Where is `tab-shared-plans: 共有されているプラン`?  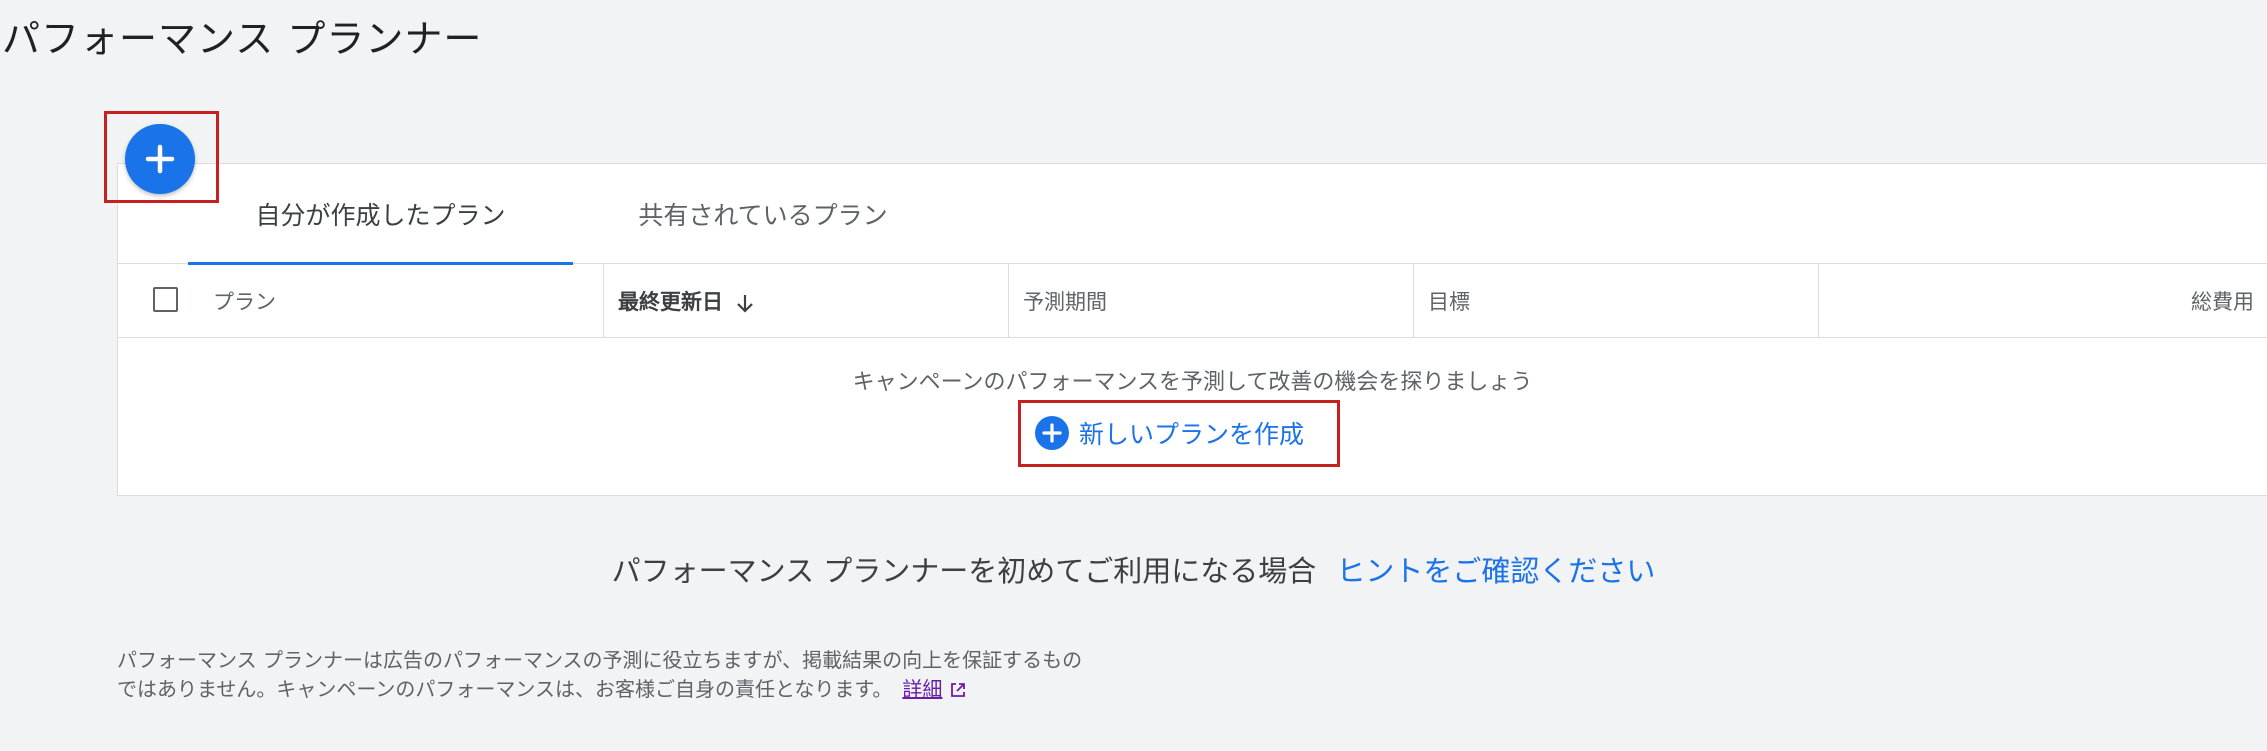 tab-shared-plans: 共有されているプラン is located at coordinates (763, 214).